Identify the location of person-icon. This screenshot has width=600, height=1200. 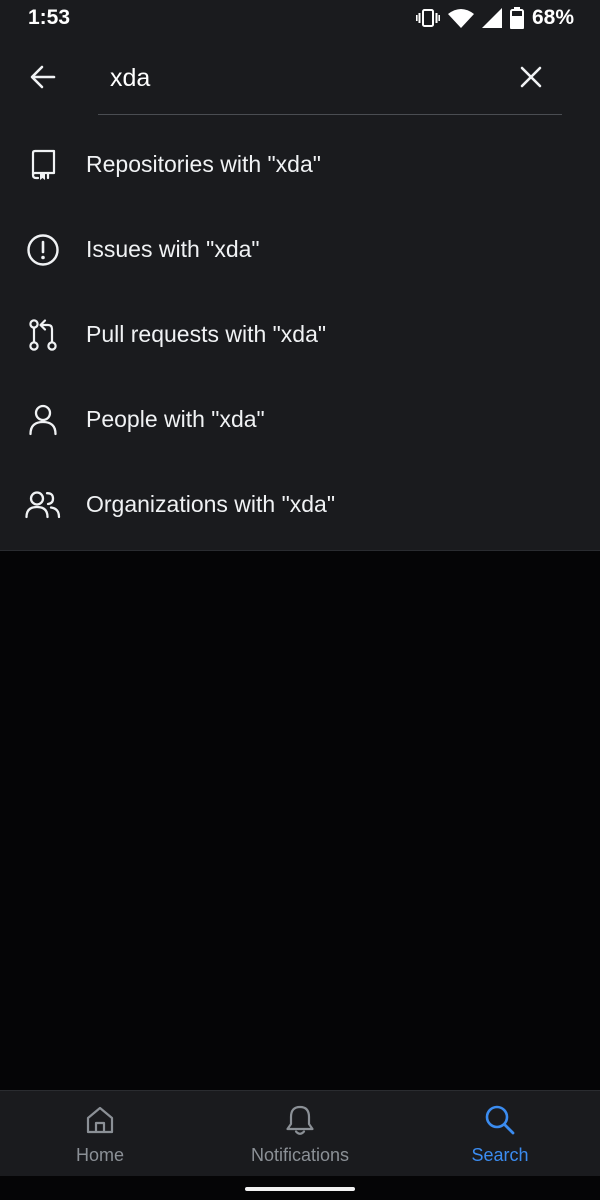
(43, 420).